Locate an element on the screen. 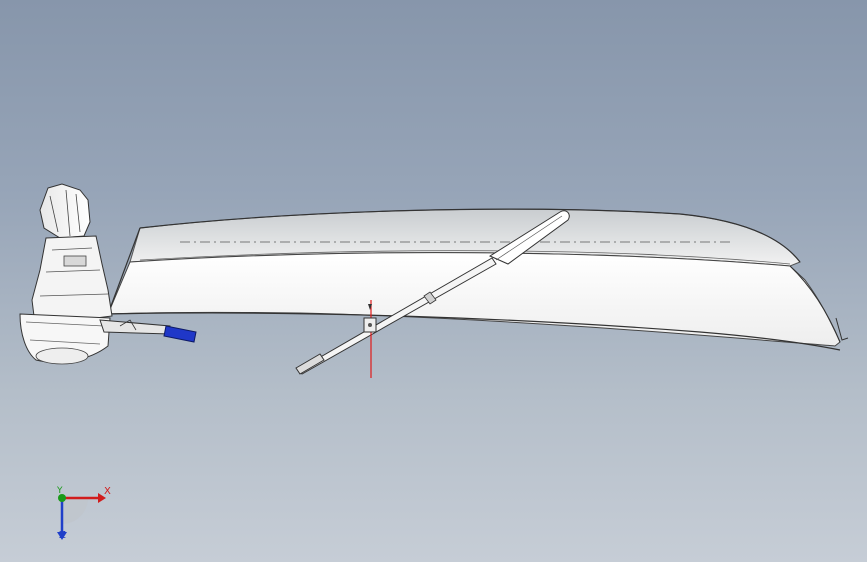  z-axis-label: Z is located at coordinates (62, 535).